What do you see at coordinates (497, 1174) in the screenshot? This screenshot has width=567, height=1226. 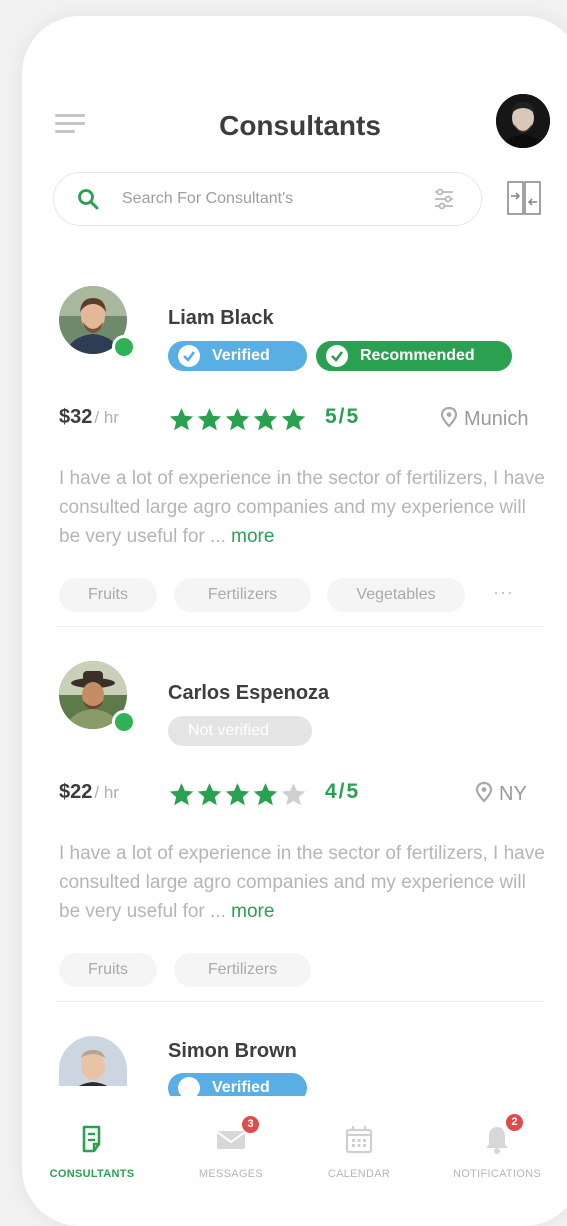 I see `tab-label: NOTIFICATIONS` at bounding box center [497, 1174].